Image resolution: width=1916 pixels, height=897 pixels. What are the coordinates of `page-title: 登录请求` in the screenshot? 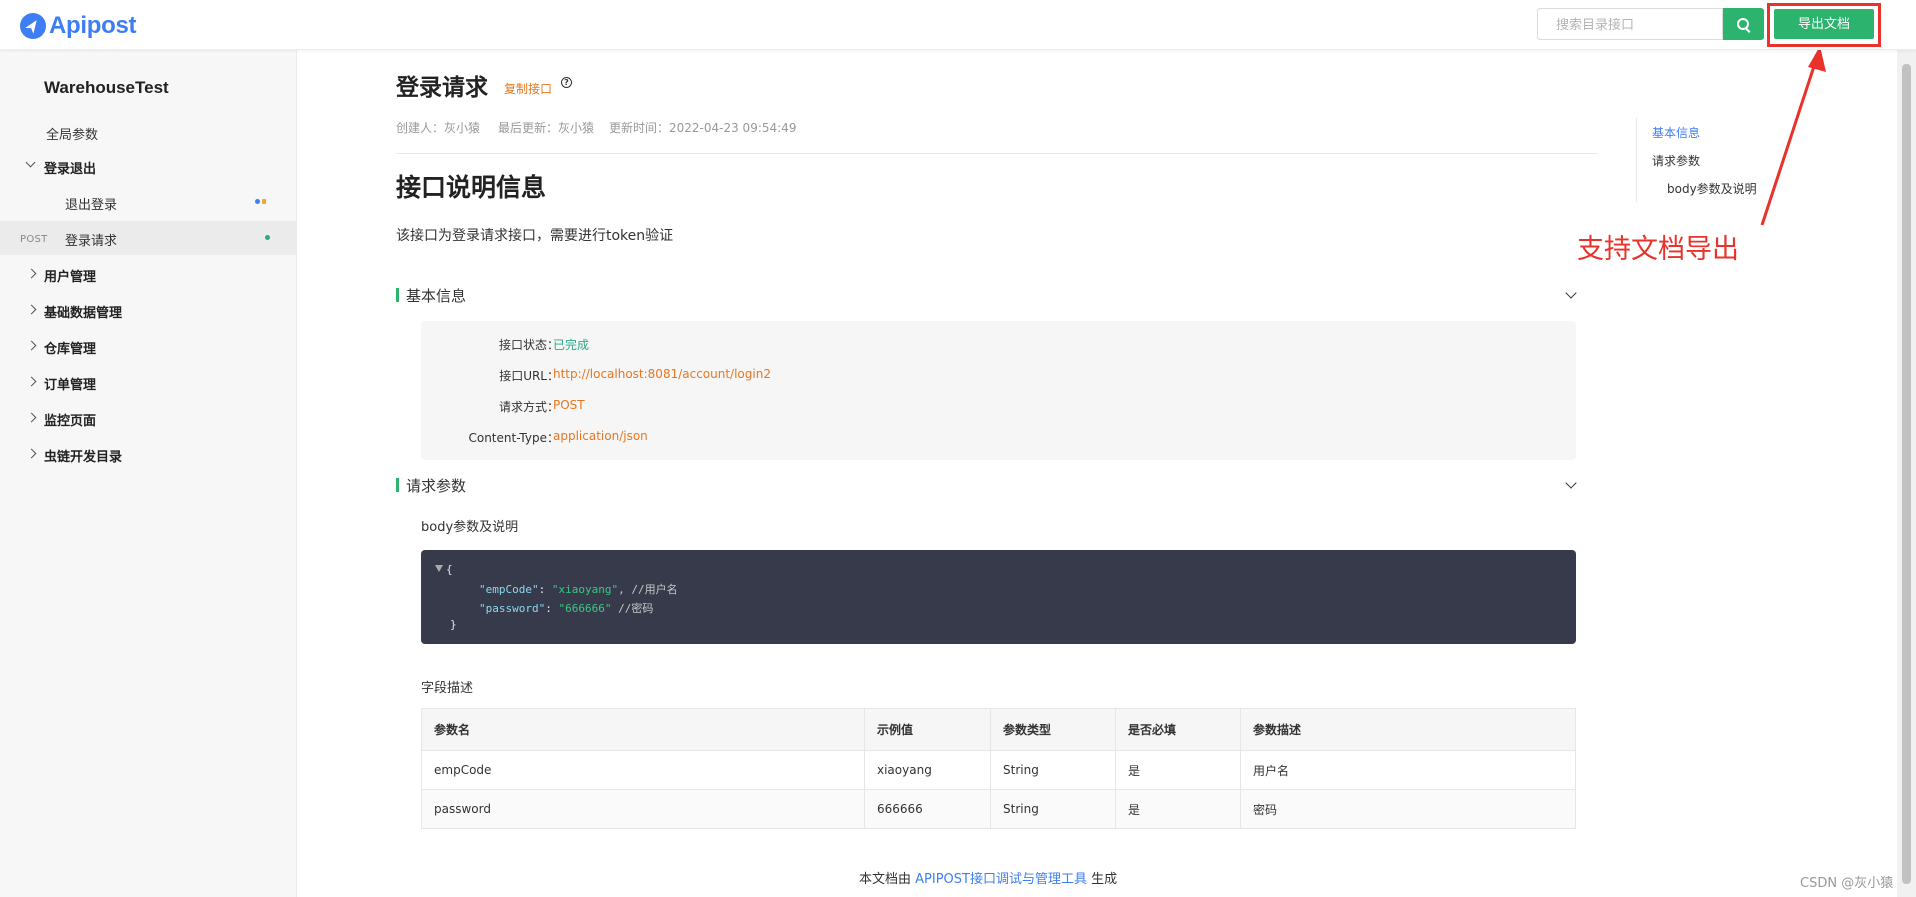 It's located at (442, 88).